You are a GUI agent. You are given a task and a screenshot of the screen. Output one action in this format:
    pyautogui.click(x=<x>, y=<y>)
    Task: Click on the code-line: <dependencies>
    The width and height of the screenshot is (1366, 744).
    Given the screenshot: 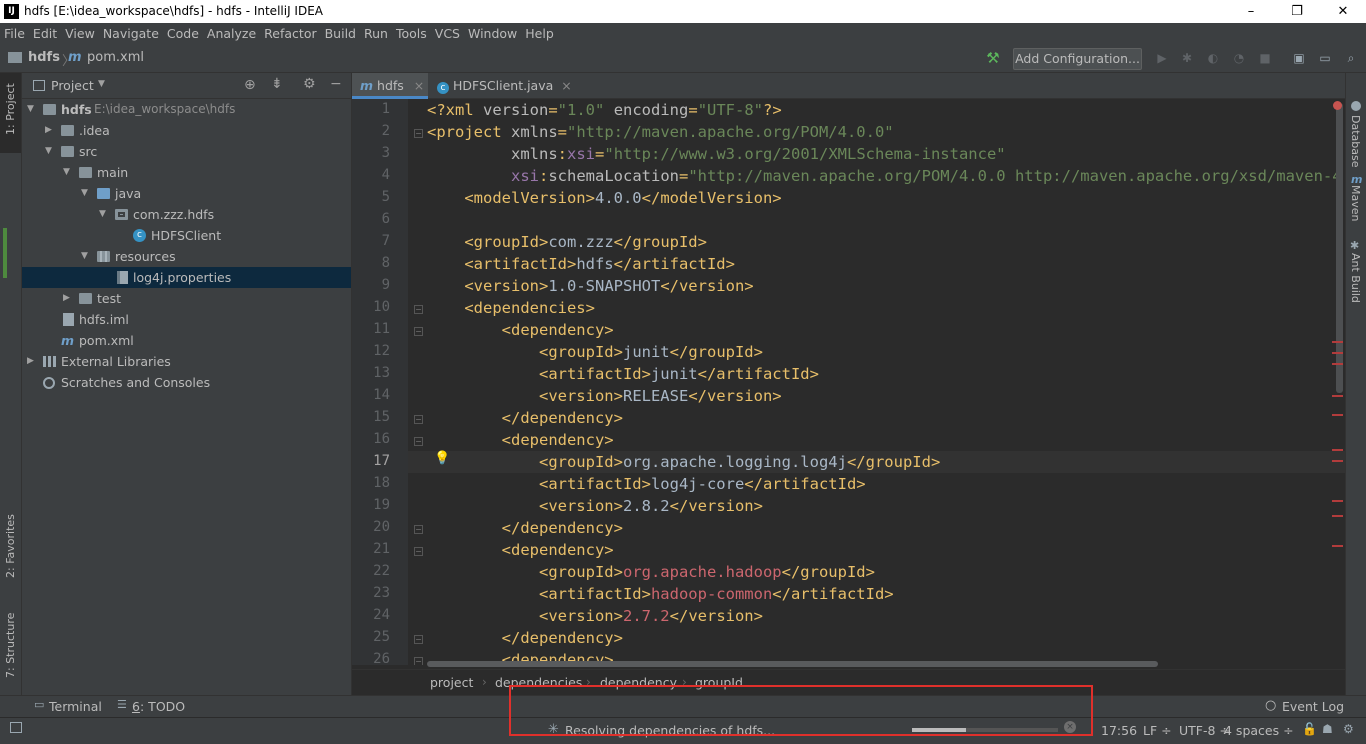 What is the action you would take?
    pyautogui.click(x=511, y=308)
    